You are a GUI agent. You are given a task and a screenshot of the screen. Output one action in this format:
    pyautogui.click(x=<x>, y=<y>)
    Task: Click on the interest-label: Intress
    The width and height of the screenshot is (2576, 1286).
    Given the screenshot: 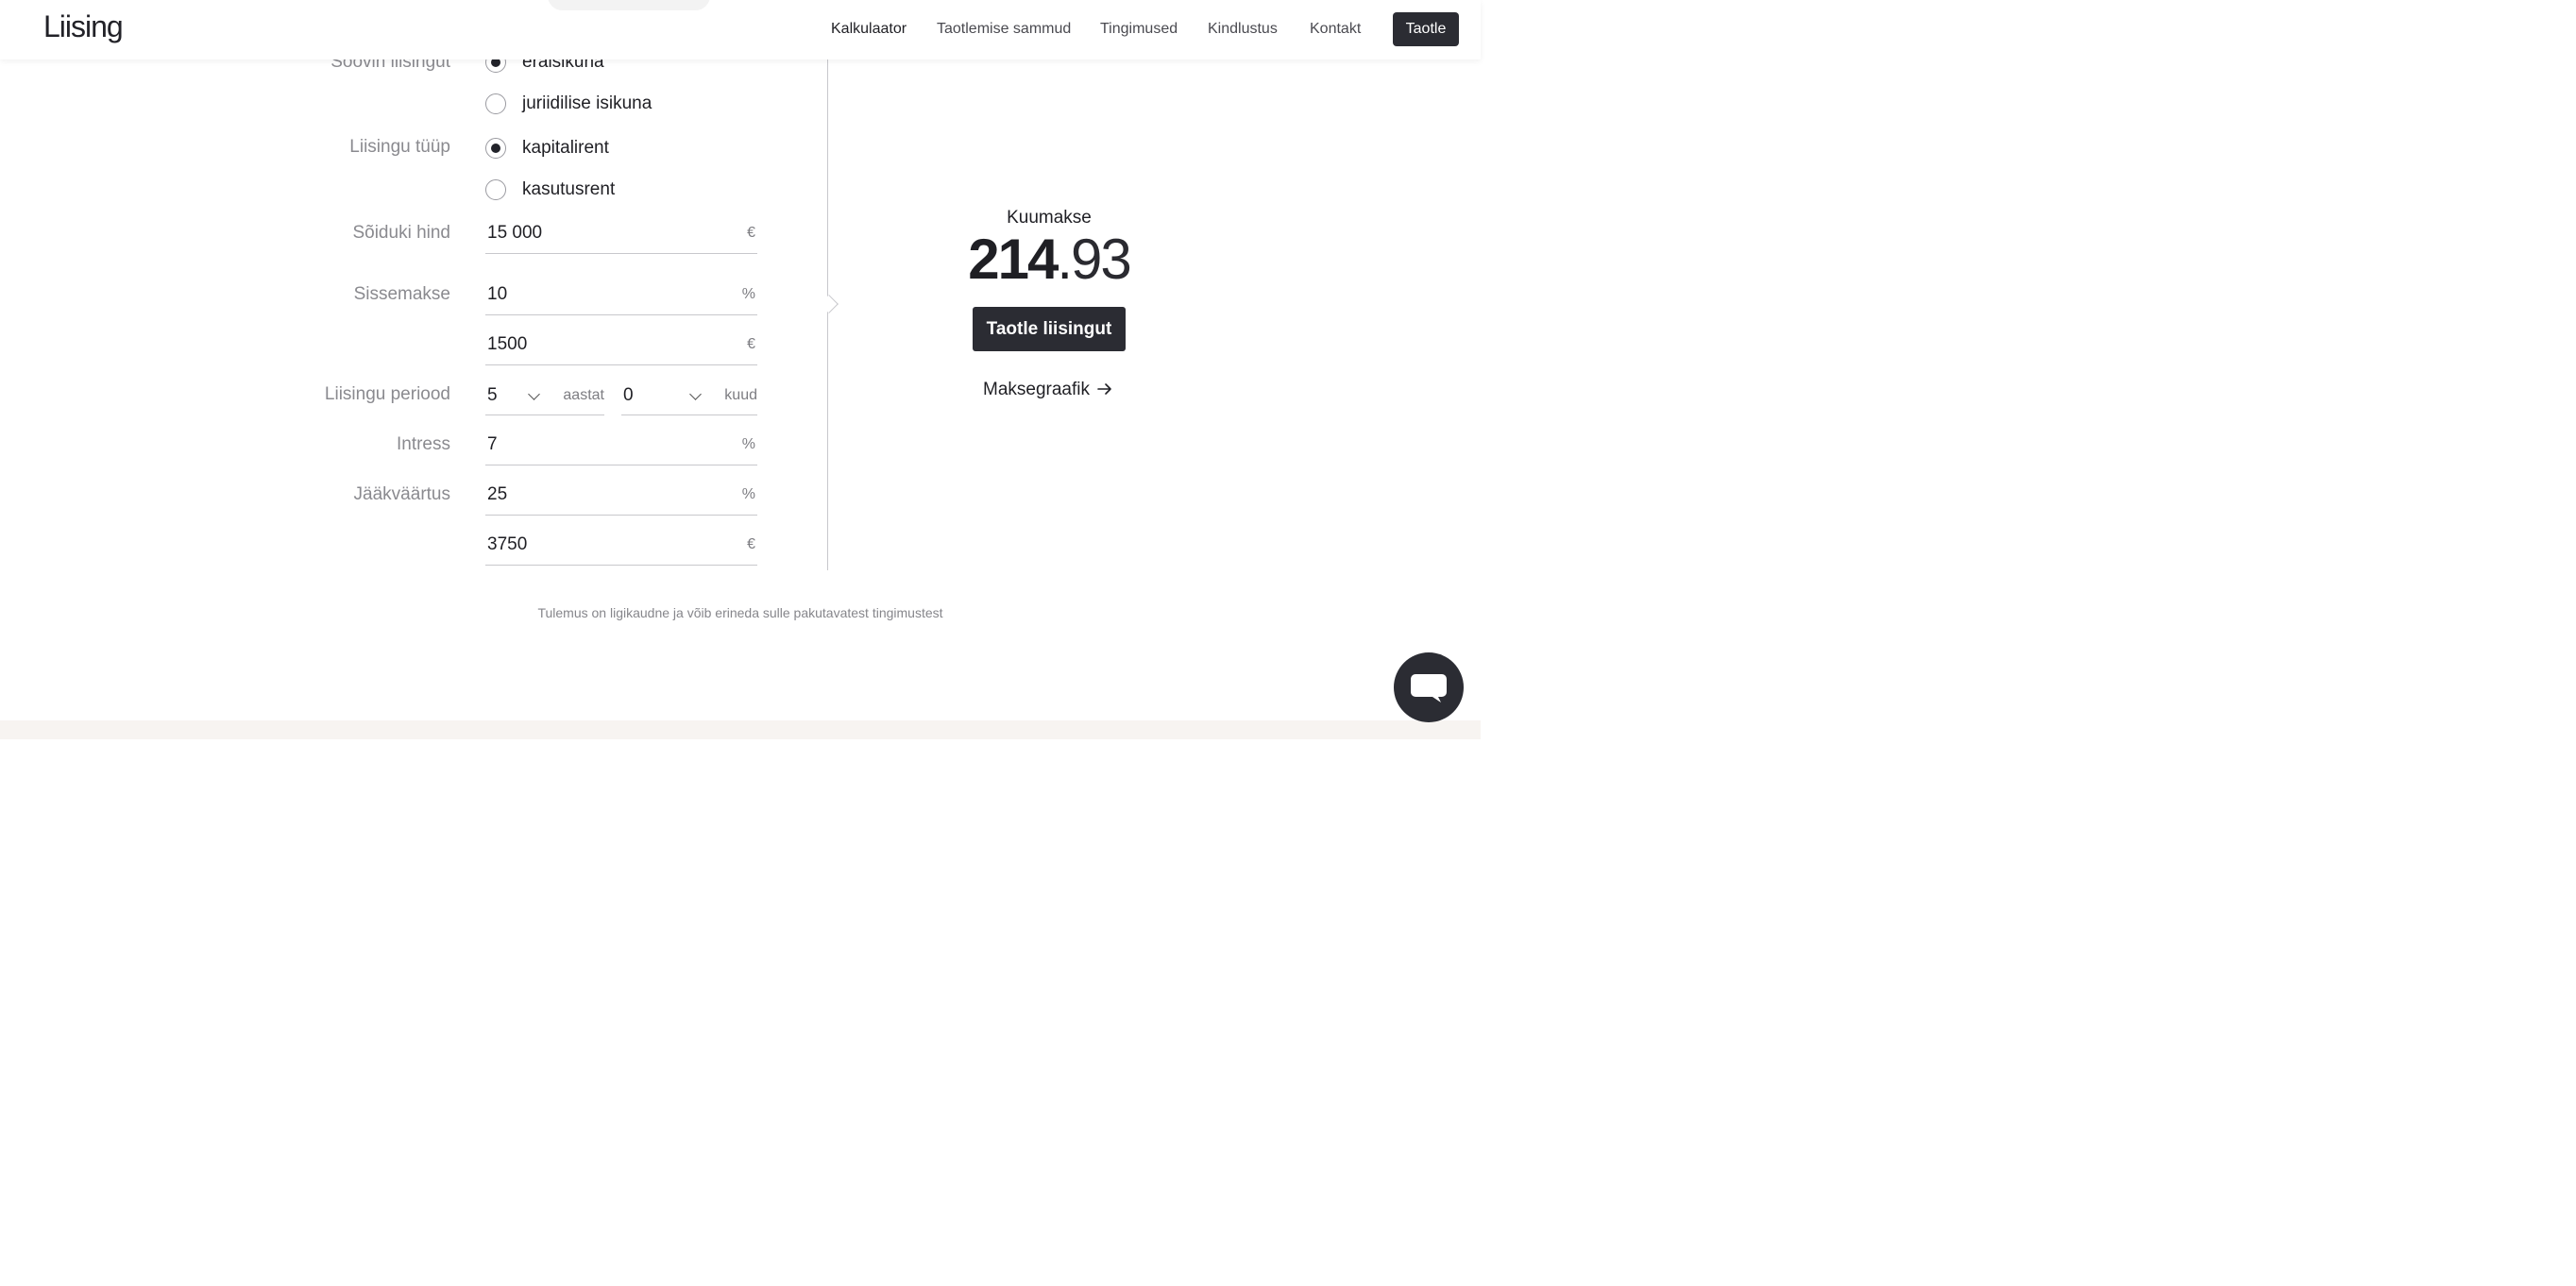 What is the action you would take?
    pyautogui.click(x=423, y=444)
    